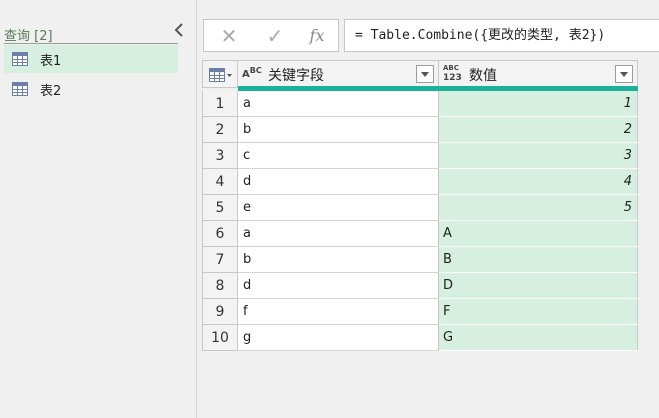 The height and width of the screenshot is (418, 659). Describe the element at coordinates (538, 182) in the screenshot. I see `cell-value: 4` at that location.